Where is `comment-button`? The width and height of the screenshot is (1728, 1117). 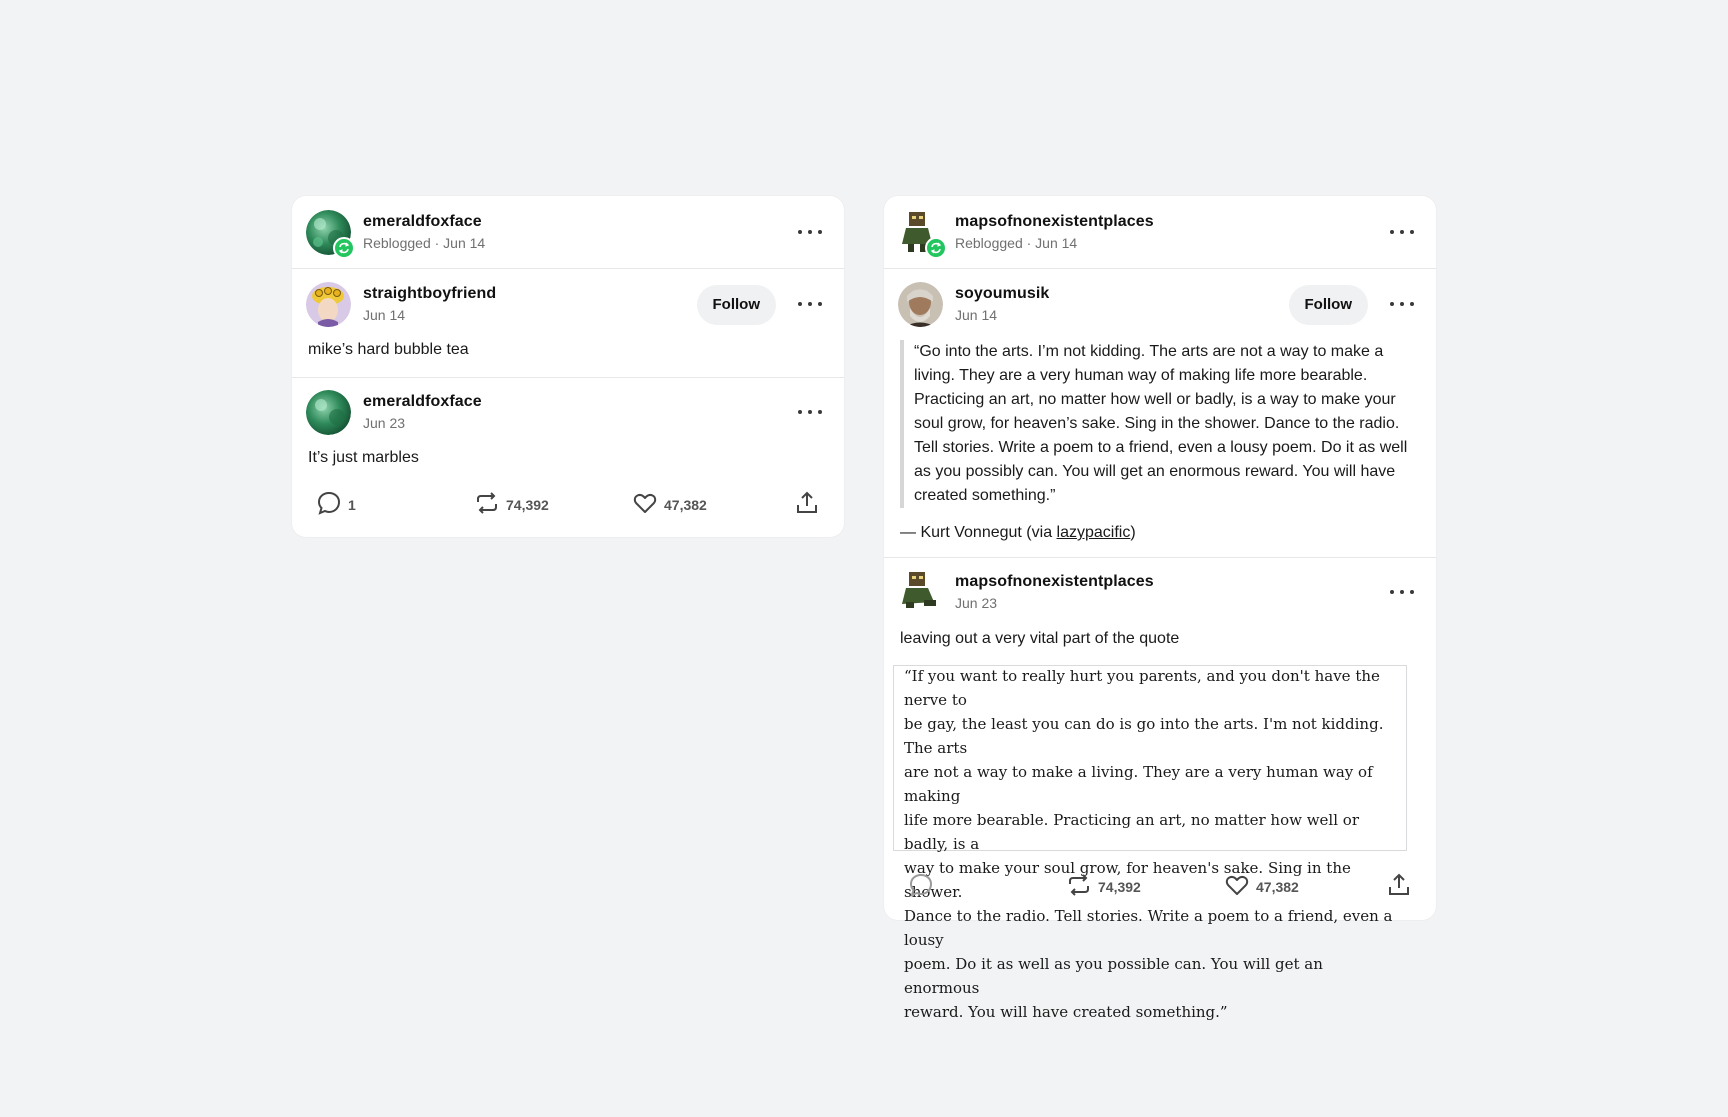 comment-button is located at coordinates (921, 886).